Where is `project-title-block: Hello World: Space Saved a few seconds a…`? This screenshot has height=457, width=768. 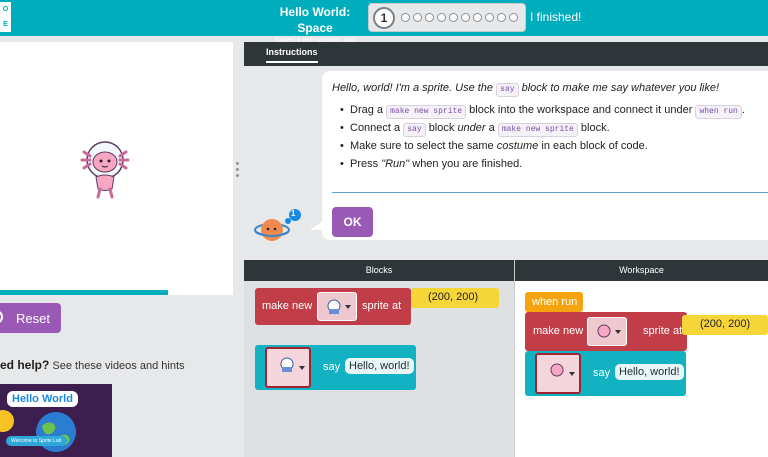
project-title-block: Hello World: Space Saved a few seconds a… is located at coordinates (315, 25).